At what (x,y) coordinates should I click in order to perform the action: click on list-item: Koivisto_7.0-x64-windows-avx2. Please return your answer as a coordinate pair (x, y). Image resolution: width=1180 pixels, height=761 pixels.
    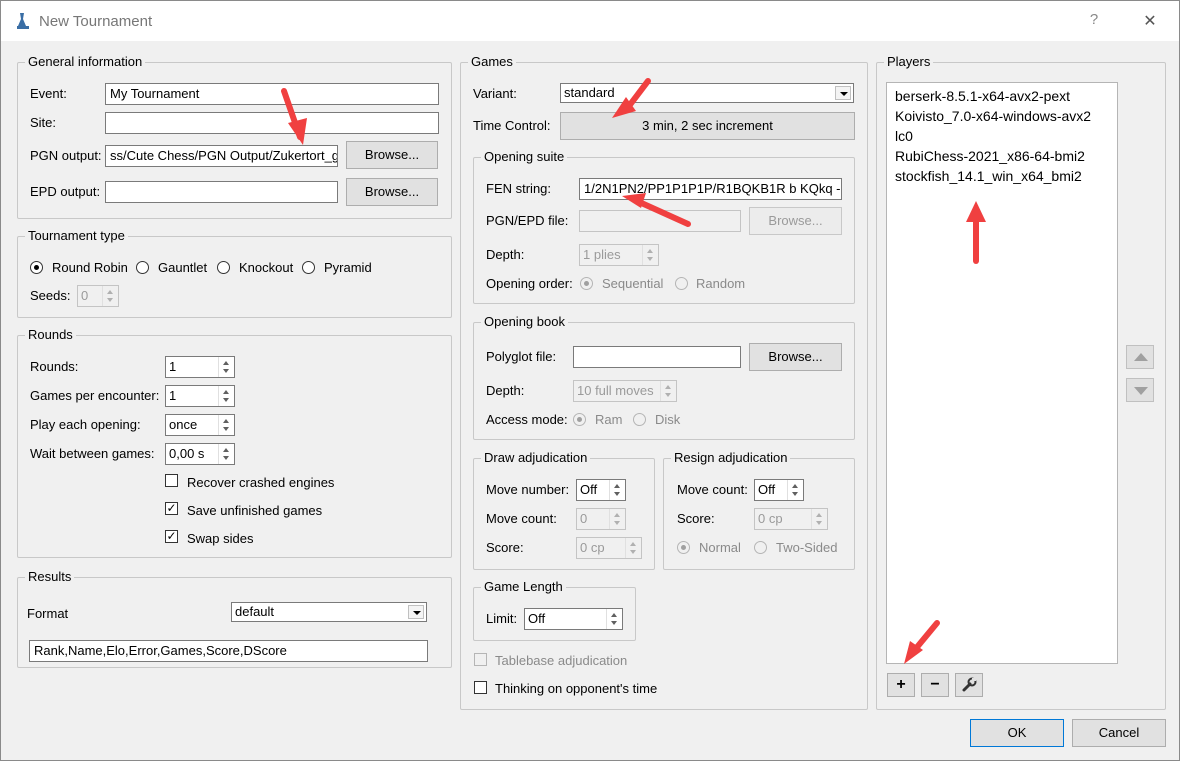
    Looking at the image, I should click on (993, 116).